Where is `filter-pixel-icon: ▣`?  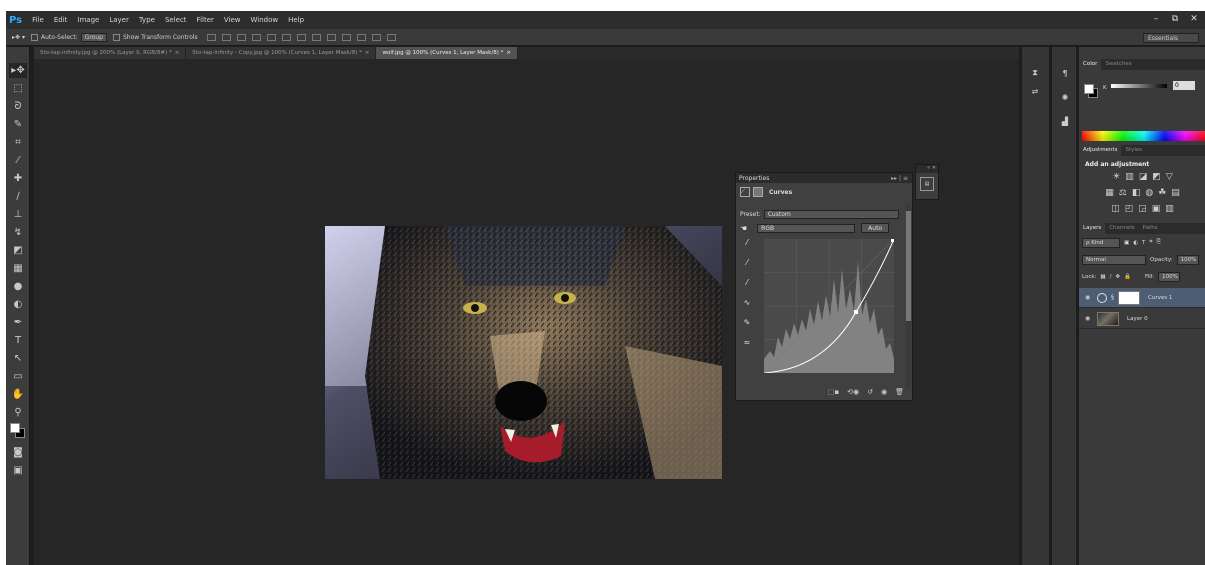
filter-pixel-icon: ▣ is located at coordinates (1126, 243).